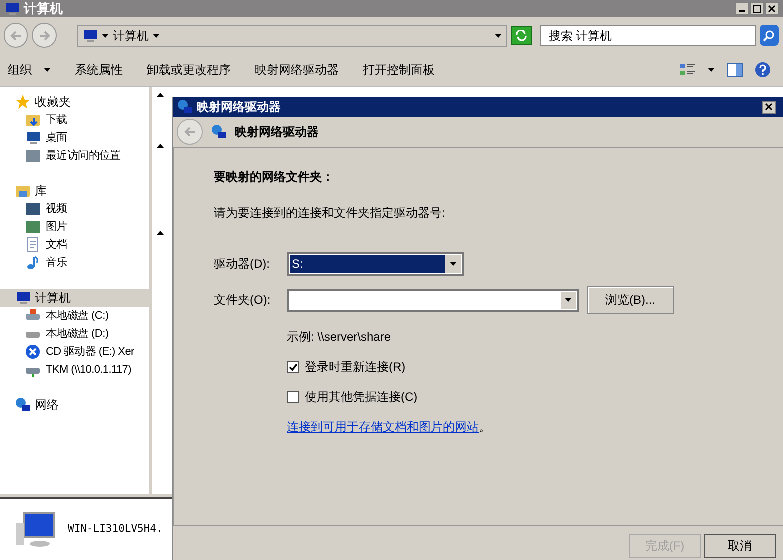 Image resolution: width=783 pixels, height=560 pixels. Describe the element at coordinates (74, 245) in the screenshot. I see `sidebar-item: 文档` at that location.